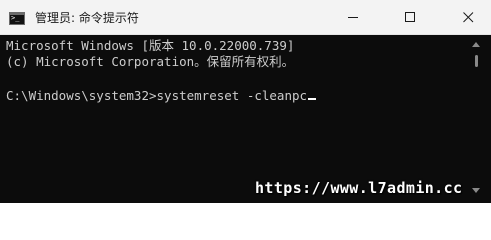 Image resolution: width=491 pixels, height=240 pixels. What do you see at coordinates (87, 18) in the screenshot?
I see `window-title: 管理员: 命令提示符` at bounding box center [87, 18].